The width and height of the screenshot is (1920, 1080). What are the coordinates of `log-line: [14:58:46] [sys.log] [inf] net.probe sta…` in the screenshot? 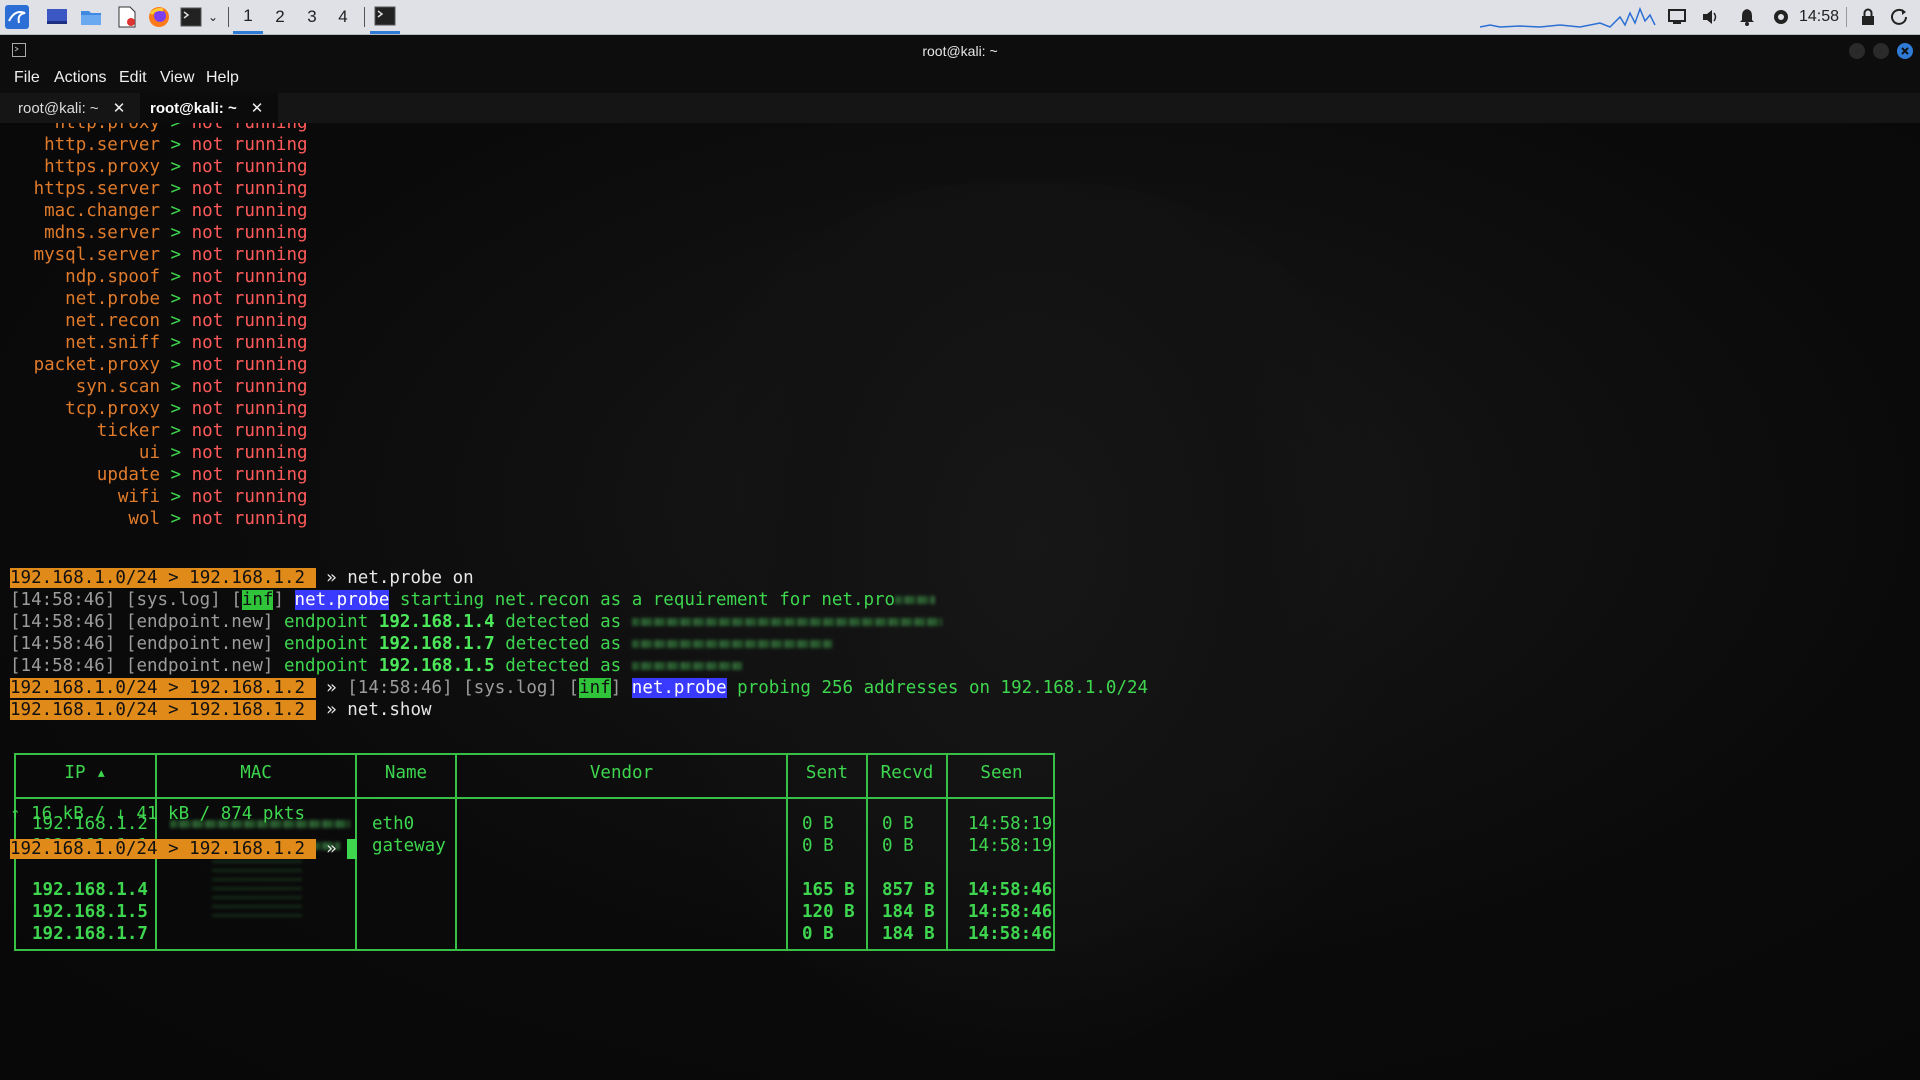 It's located at (473, 600).